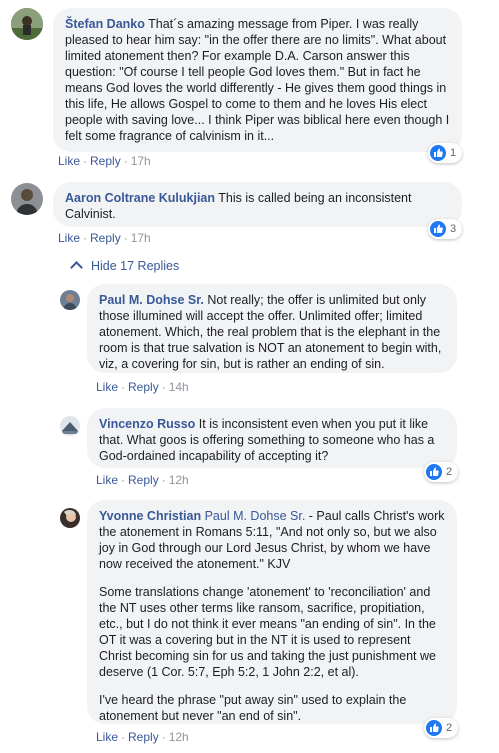  Describe the element at coordinates (453, 229) in the screenshot. I see `reaction-count-label: 3` at that location.